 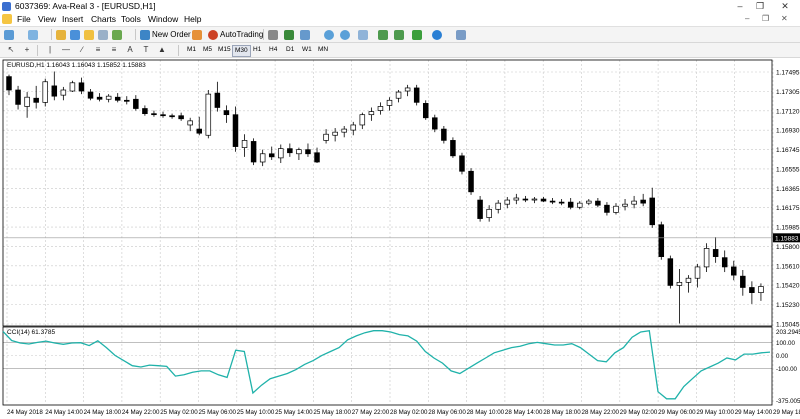 What do you see at coordinates (9, 34) in the screenshot?
I see `new-chart-button` at bounding box center [9, 34].